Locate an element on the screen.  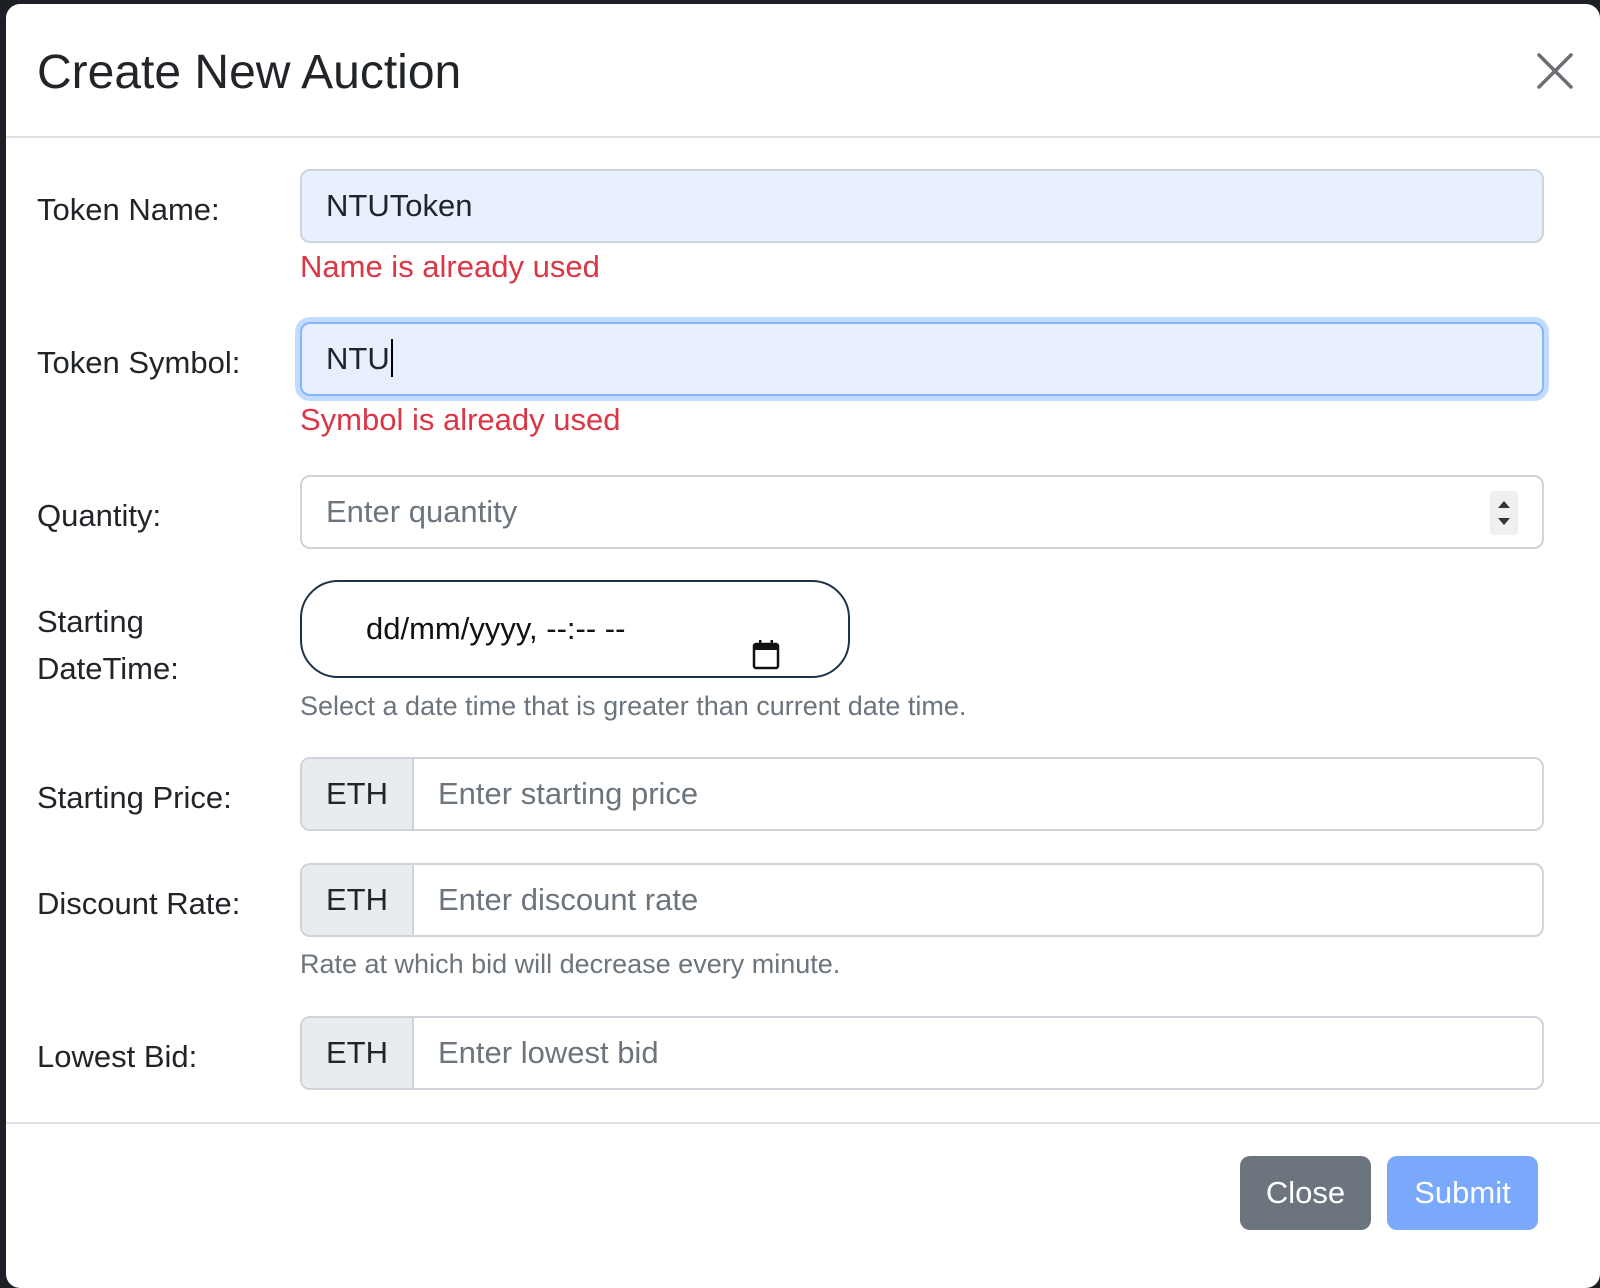
lowest-bid-label: Lowest Bid: is located at coordinates (117, 1056).